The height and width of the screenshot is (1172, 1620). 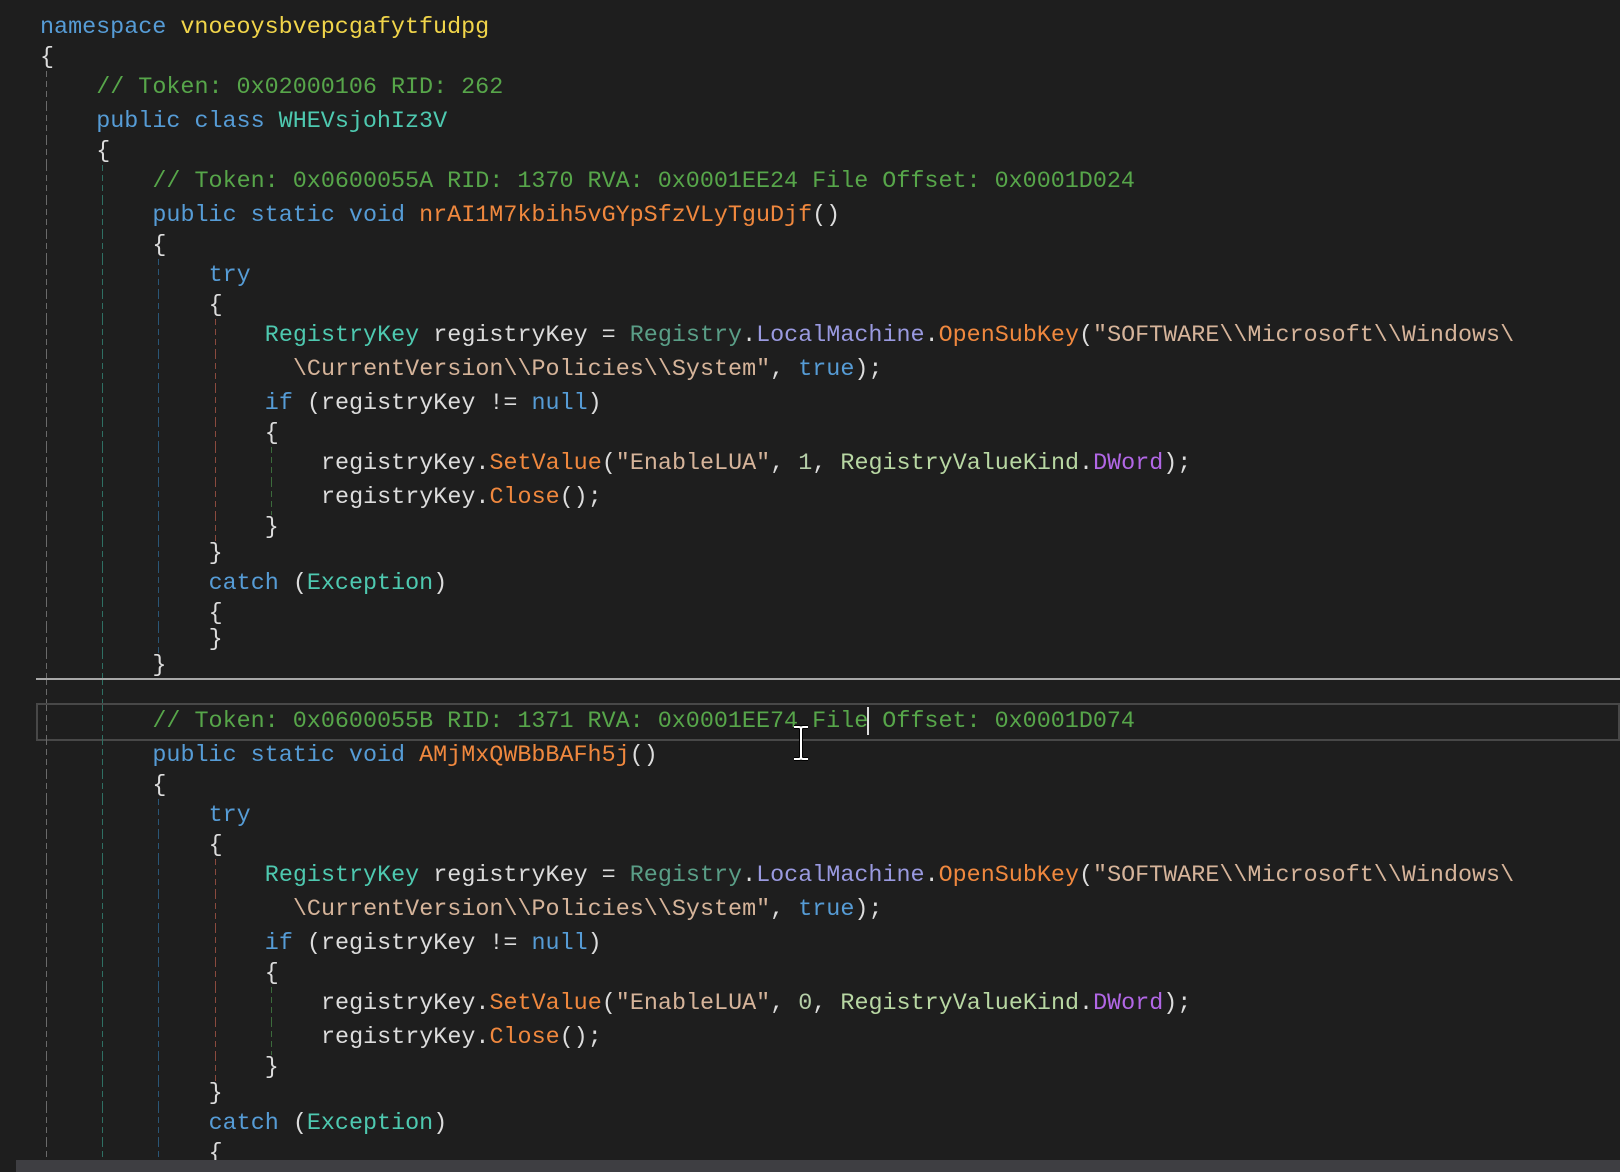 What do you see at coordinates (440, 1124) in the screenshot?
I see `token-plain: )` at bounding box center [440, 1124].